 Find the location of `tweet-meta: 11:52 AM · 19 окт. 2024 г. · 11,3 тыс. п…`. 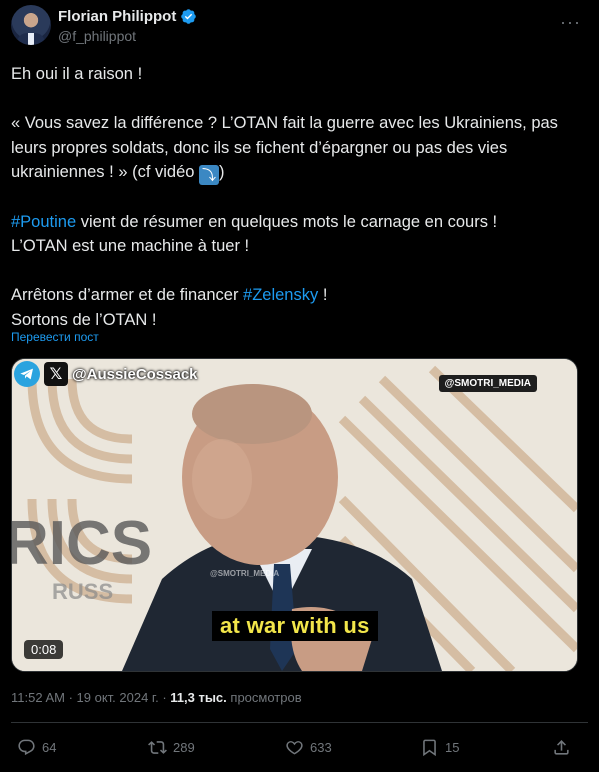

tweet-meta: 11:52 AM · 19 окт. 2024 г. · 11,3 тыс. п… is located at coordinates (156, 697).